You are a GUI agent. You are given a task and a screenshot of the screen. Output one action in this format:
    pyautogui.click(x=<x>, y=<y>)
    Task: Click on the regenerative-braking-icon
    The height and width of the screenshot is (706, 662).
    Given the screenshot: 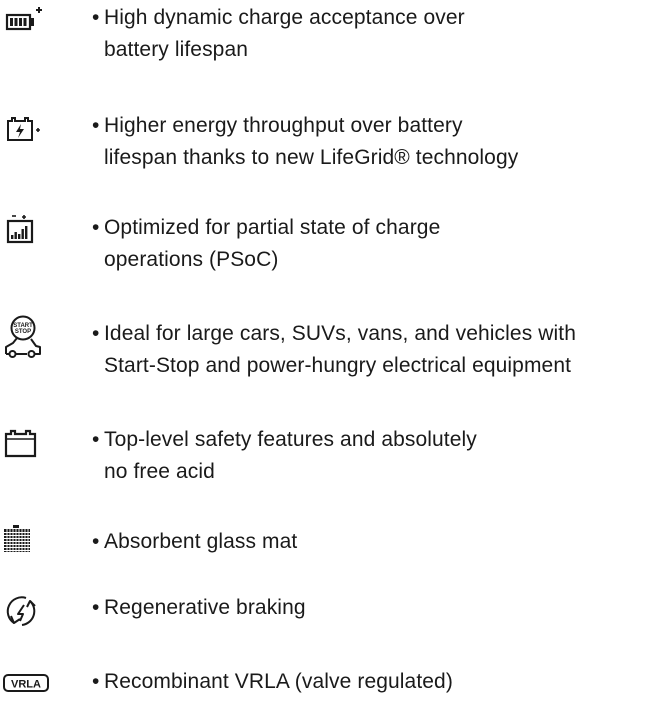 What is the action you would take?
    pyautogui.click(x=35, y=612)
    